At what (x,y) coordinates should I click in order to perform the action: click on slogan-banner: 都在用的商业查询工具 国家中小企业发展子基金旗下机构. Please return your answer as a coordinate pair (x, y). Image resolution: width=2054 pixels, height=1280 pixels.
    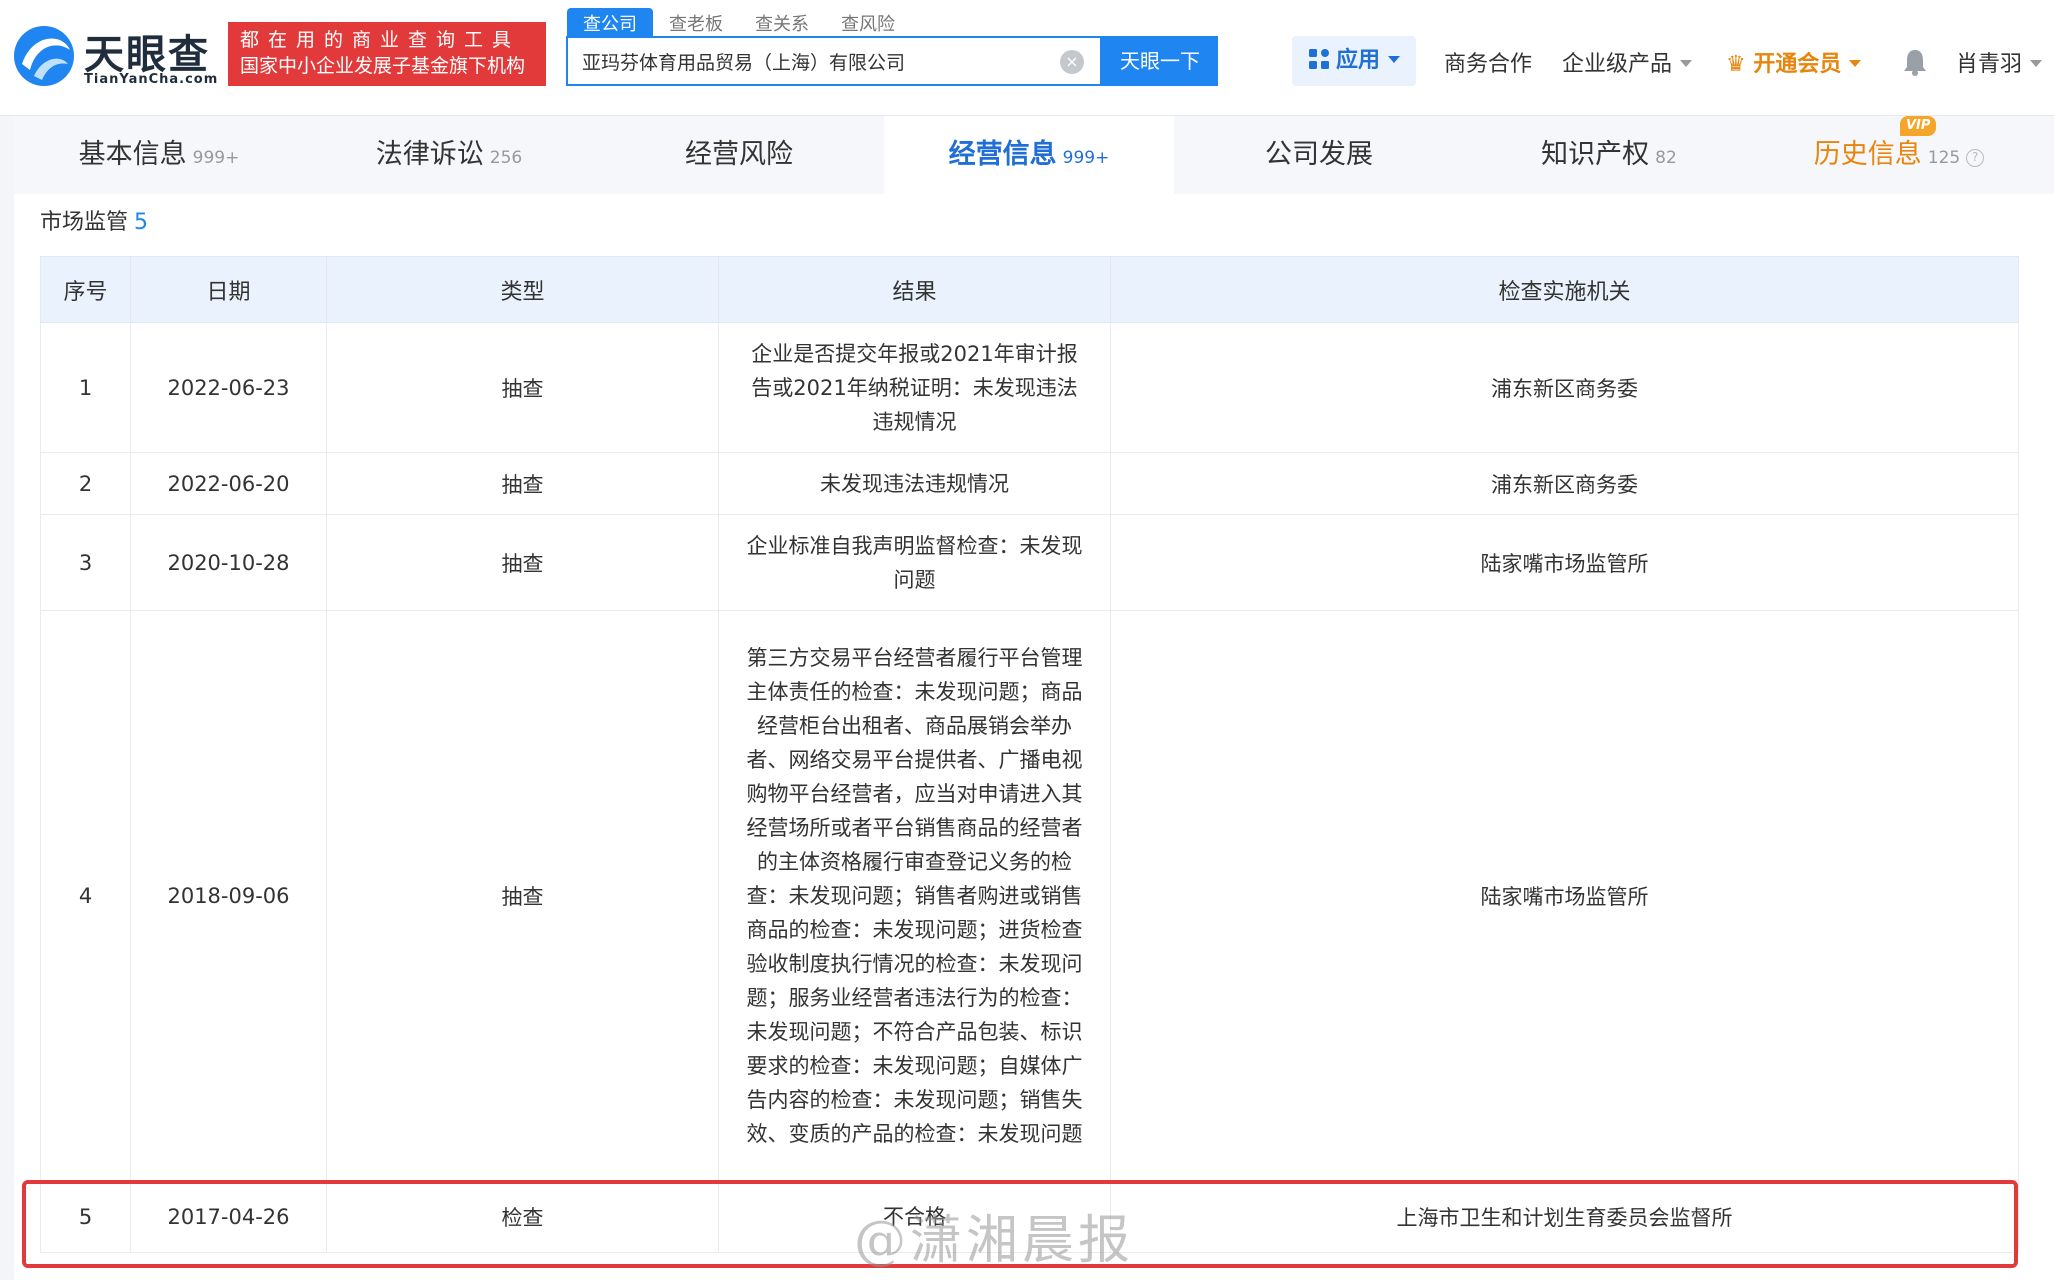
    Looking at the image, I should click on (387, 54).